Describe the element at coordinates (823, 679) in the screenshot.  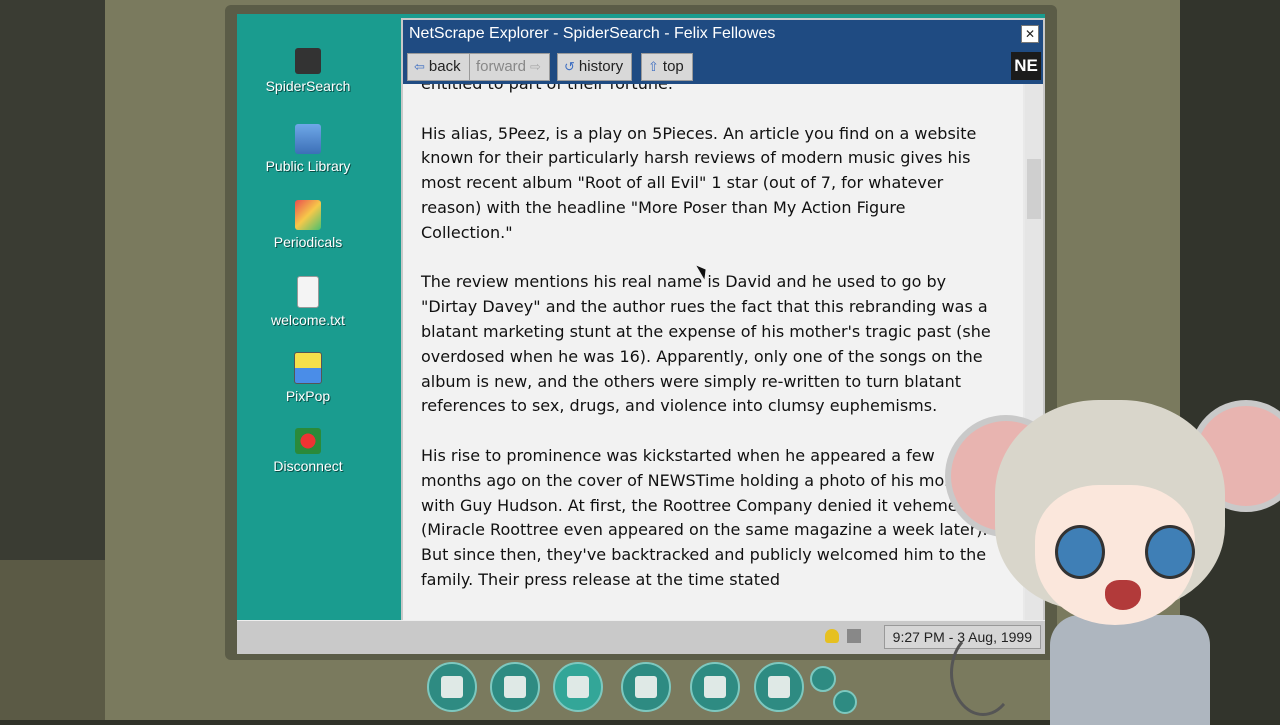
I see `dock-small-button` at that location.